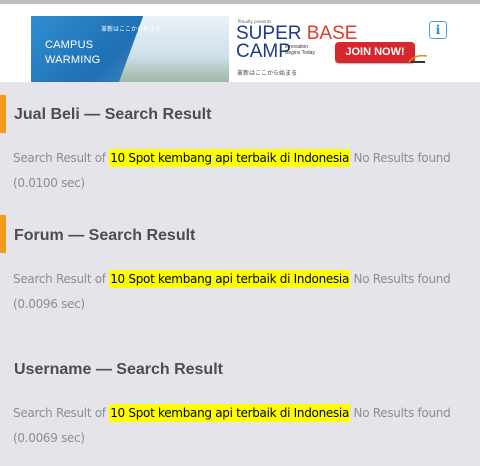 The image size is (480, 466). I want to click on section-title: Username — Search Result, so click(118, 369).